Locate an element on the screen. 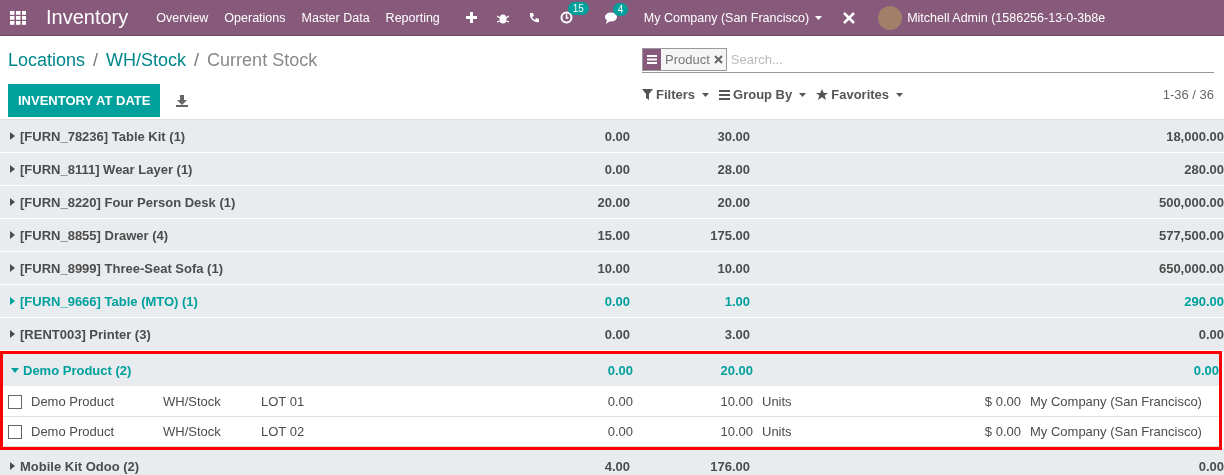  user-name: Mitchell Admin (1586256-13-0-3b8e is located at coordinates (1006, 17).